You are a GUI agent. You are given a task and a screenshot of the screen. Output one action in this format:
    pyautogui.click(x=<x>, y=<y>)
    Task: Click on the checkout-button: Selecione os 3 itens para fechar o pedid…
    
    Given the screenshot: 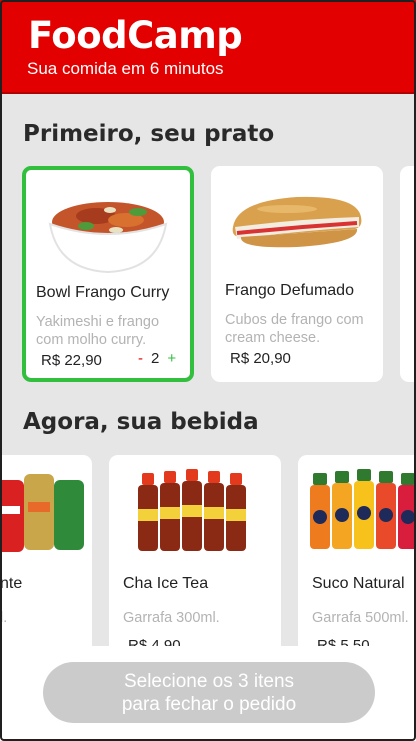 What is the action you would take?
    pyautogui.click(x=209, y=692)
    